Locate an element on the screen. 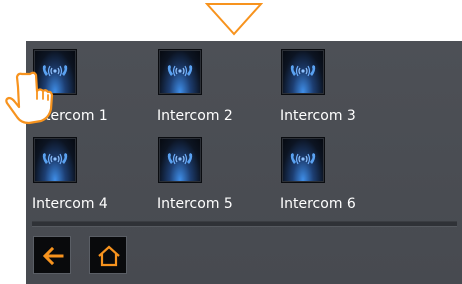  intercom-6-label: Intercom 6 is located at coordinates (318, 204).